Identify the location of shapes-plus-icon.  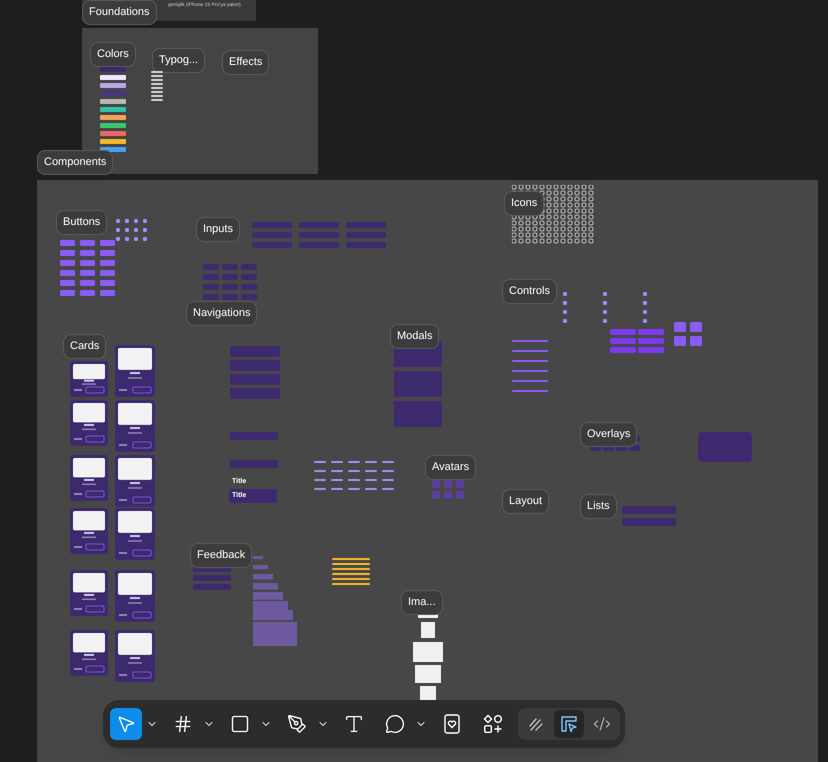
(493, 724).